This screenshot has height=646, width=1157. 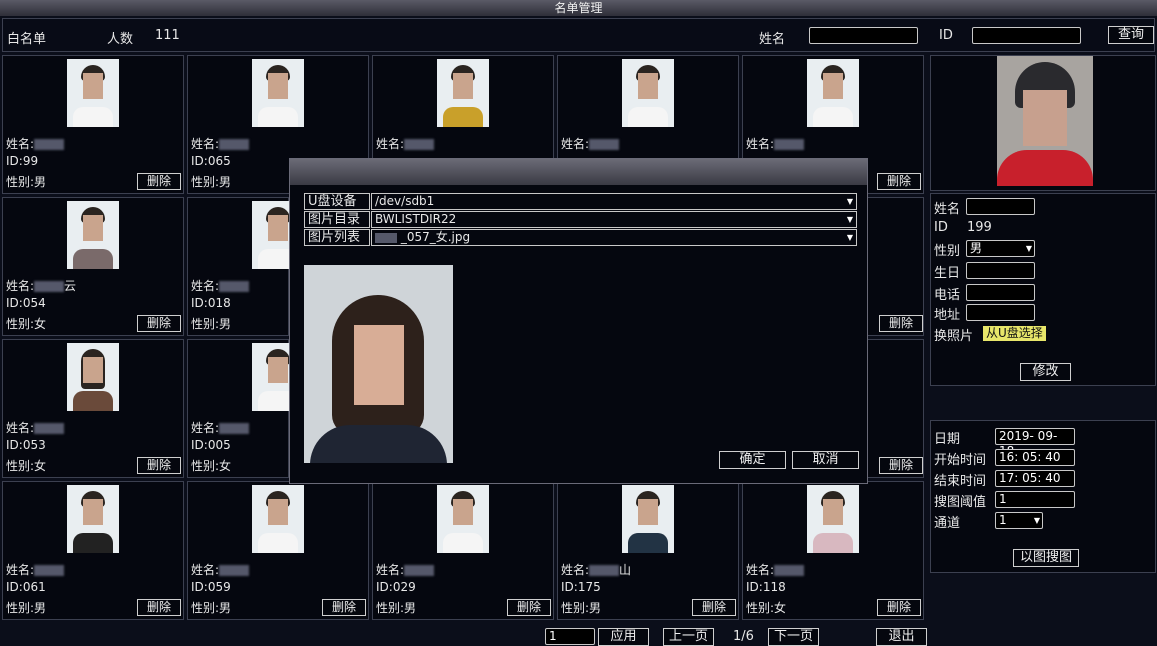 What do you see at coordinates (1000, 270) in the screenshot?
I see `birthday-input` at bounding box center [1000, 270].